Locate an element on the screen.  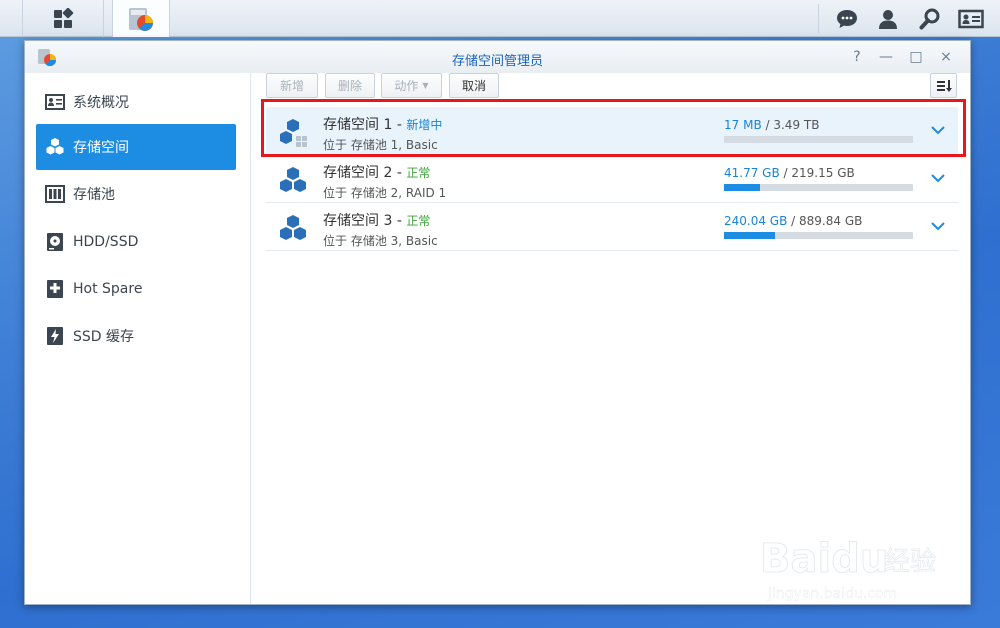
sidebar-item-overview: 系统概况 is located at coordinates (136, 102).